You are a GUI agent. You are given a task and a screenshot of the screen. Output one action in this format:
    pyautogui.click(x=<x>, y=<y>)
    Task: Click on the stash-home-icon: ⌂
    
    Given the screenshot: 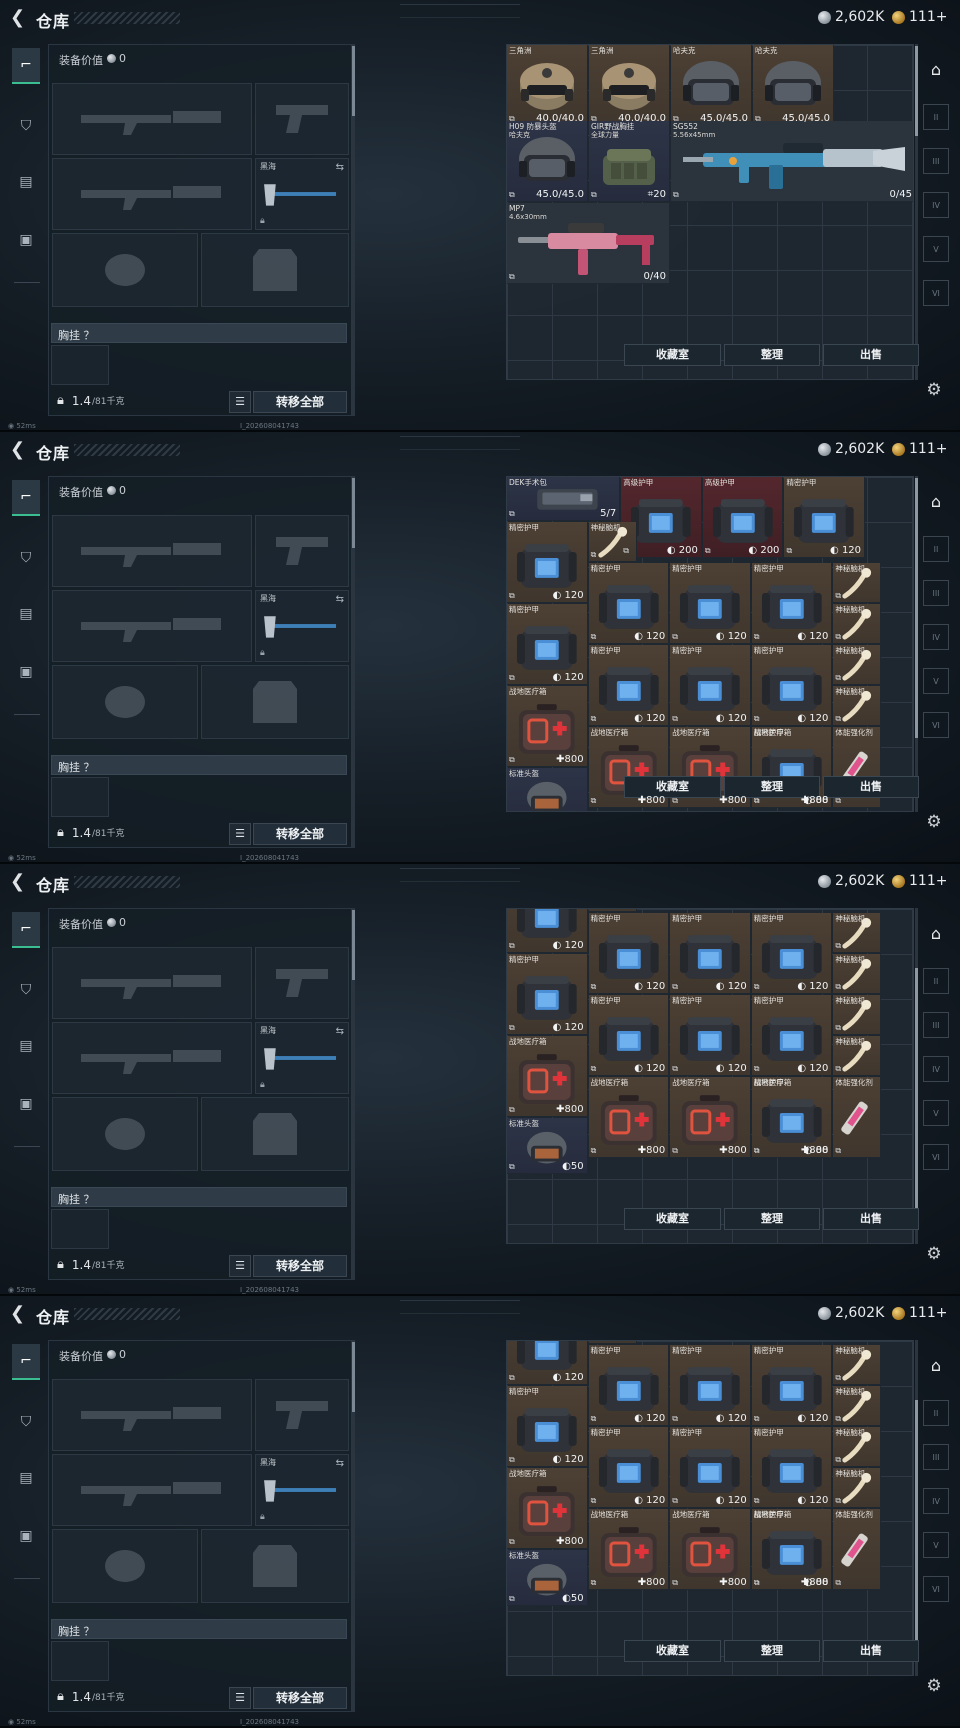 What is the action you would take?
    pyautogui.click(x=936, y=933)
    